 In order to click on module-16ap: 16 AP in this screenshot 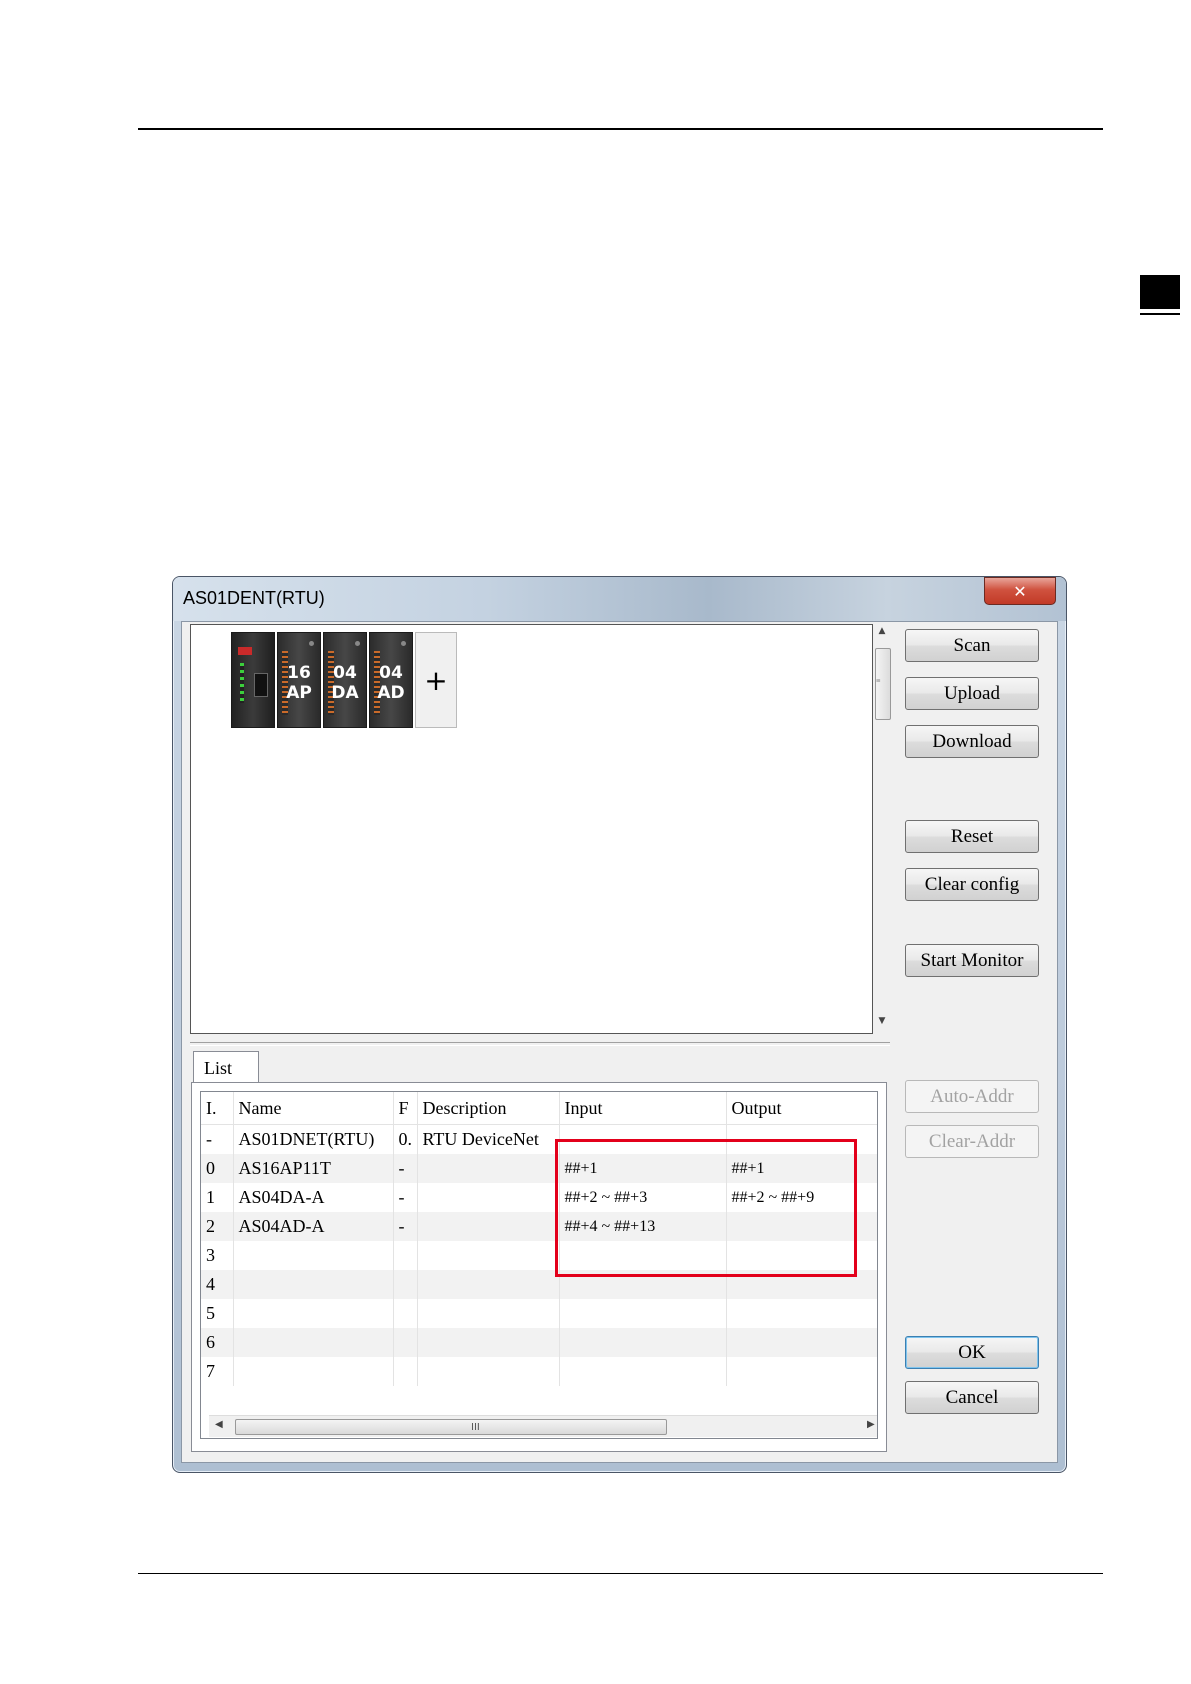, I will do `click(299, 680)`.